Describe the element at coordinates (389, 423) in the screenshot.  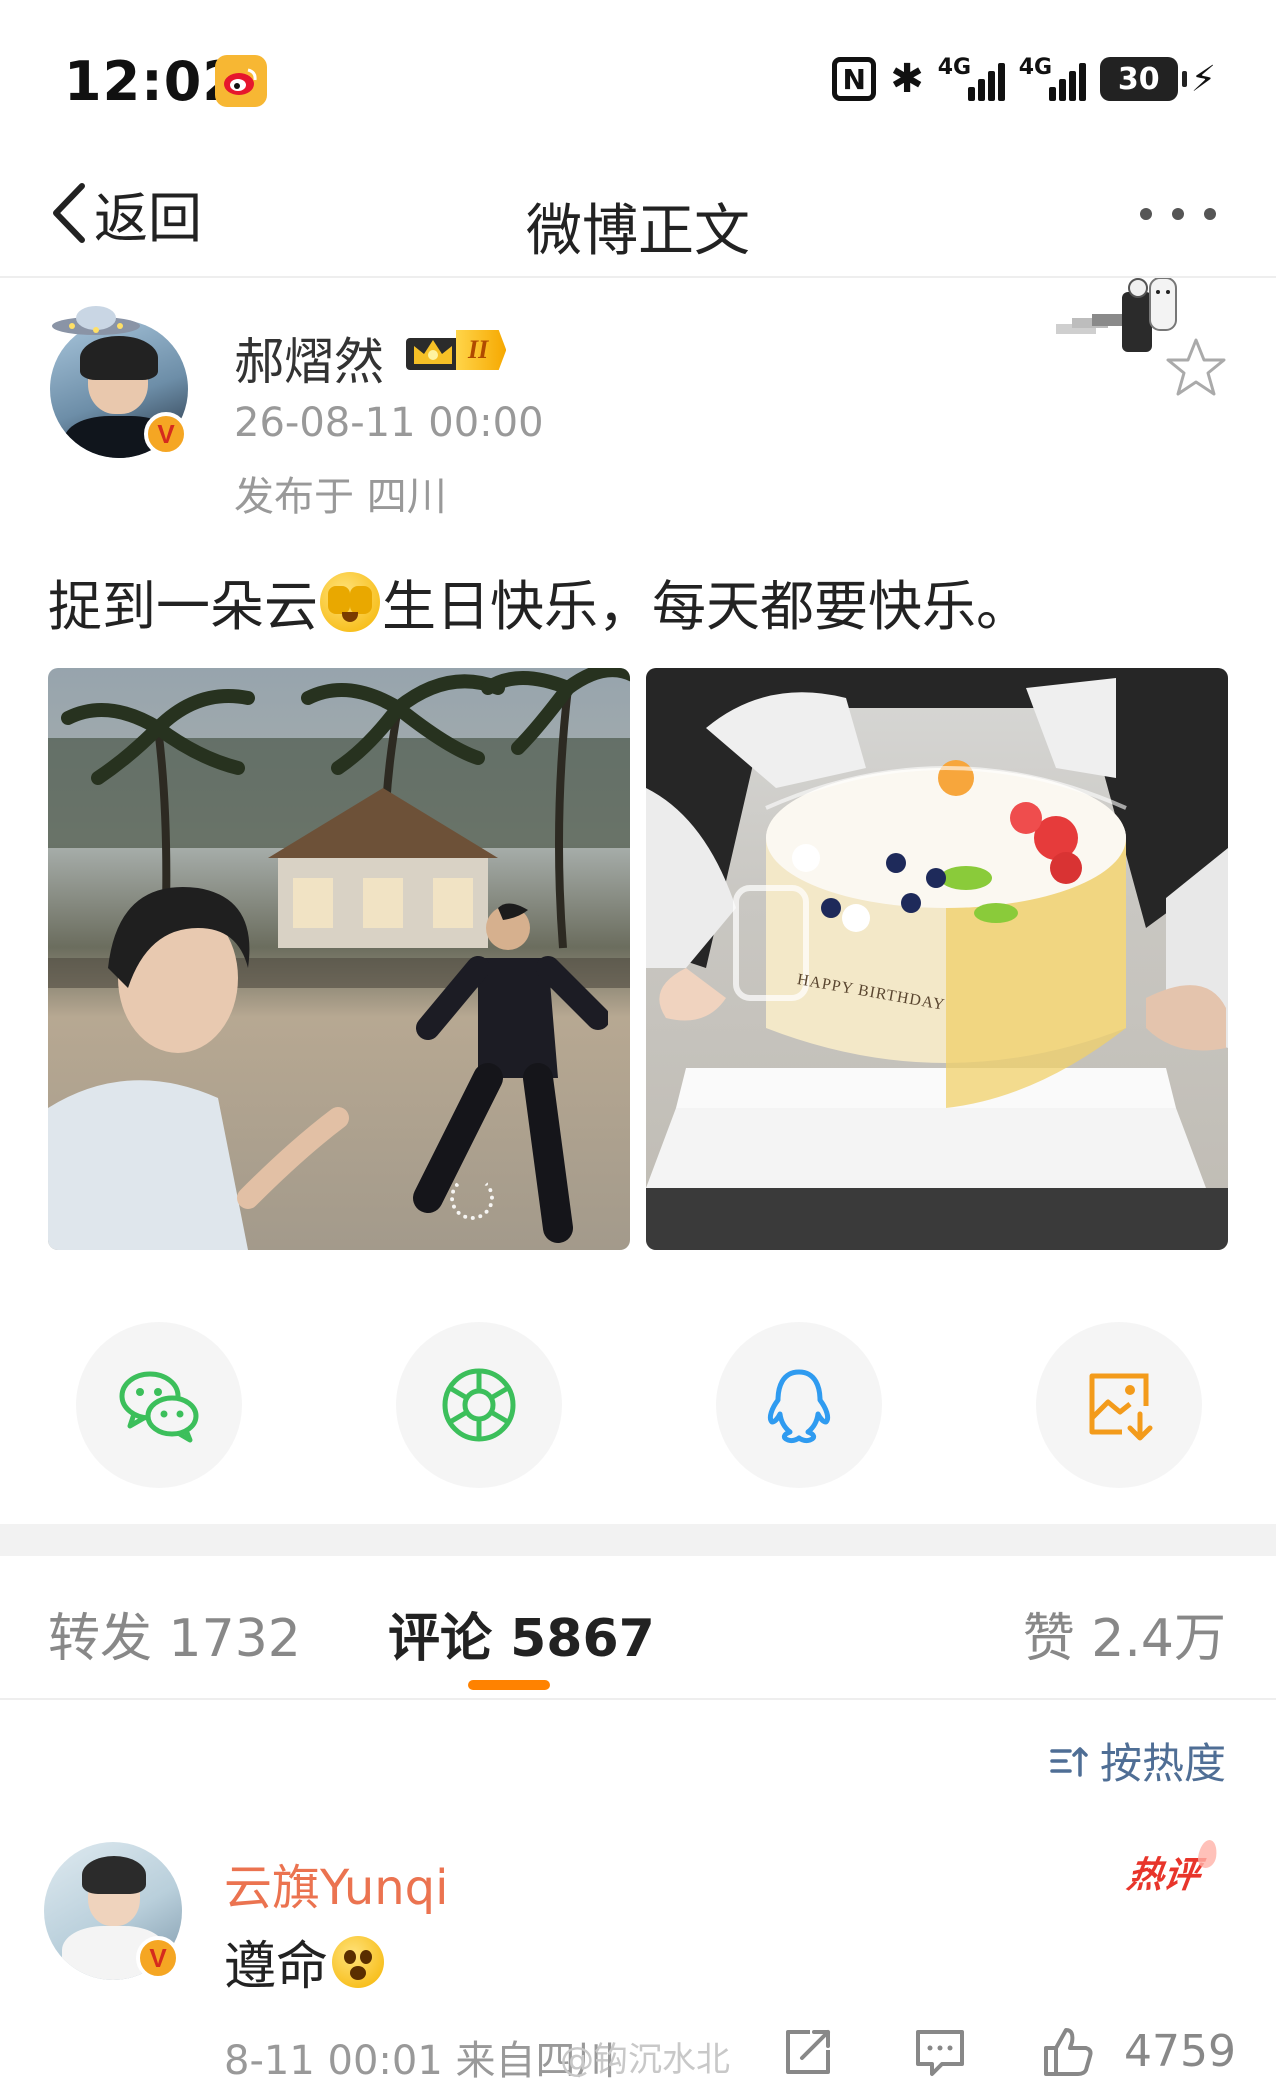
I see `post-timestamp: 26-08-11 00:00` at that location.